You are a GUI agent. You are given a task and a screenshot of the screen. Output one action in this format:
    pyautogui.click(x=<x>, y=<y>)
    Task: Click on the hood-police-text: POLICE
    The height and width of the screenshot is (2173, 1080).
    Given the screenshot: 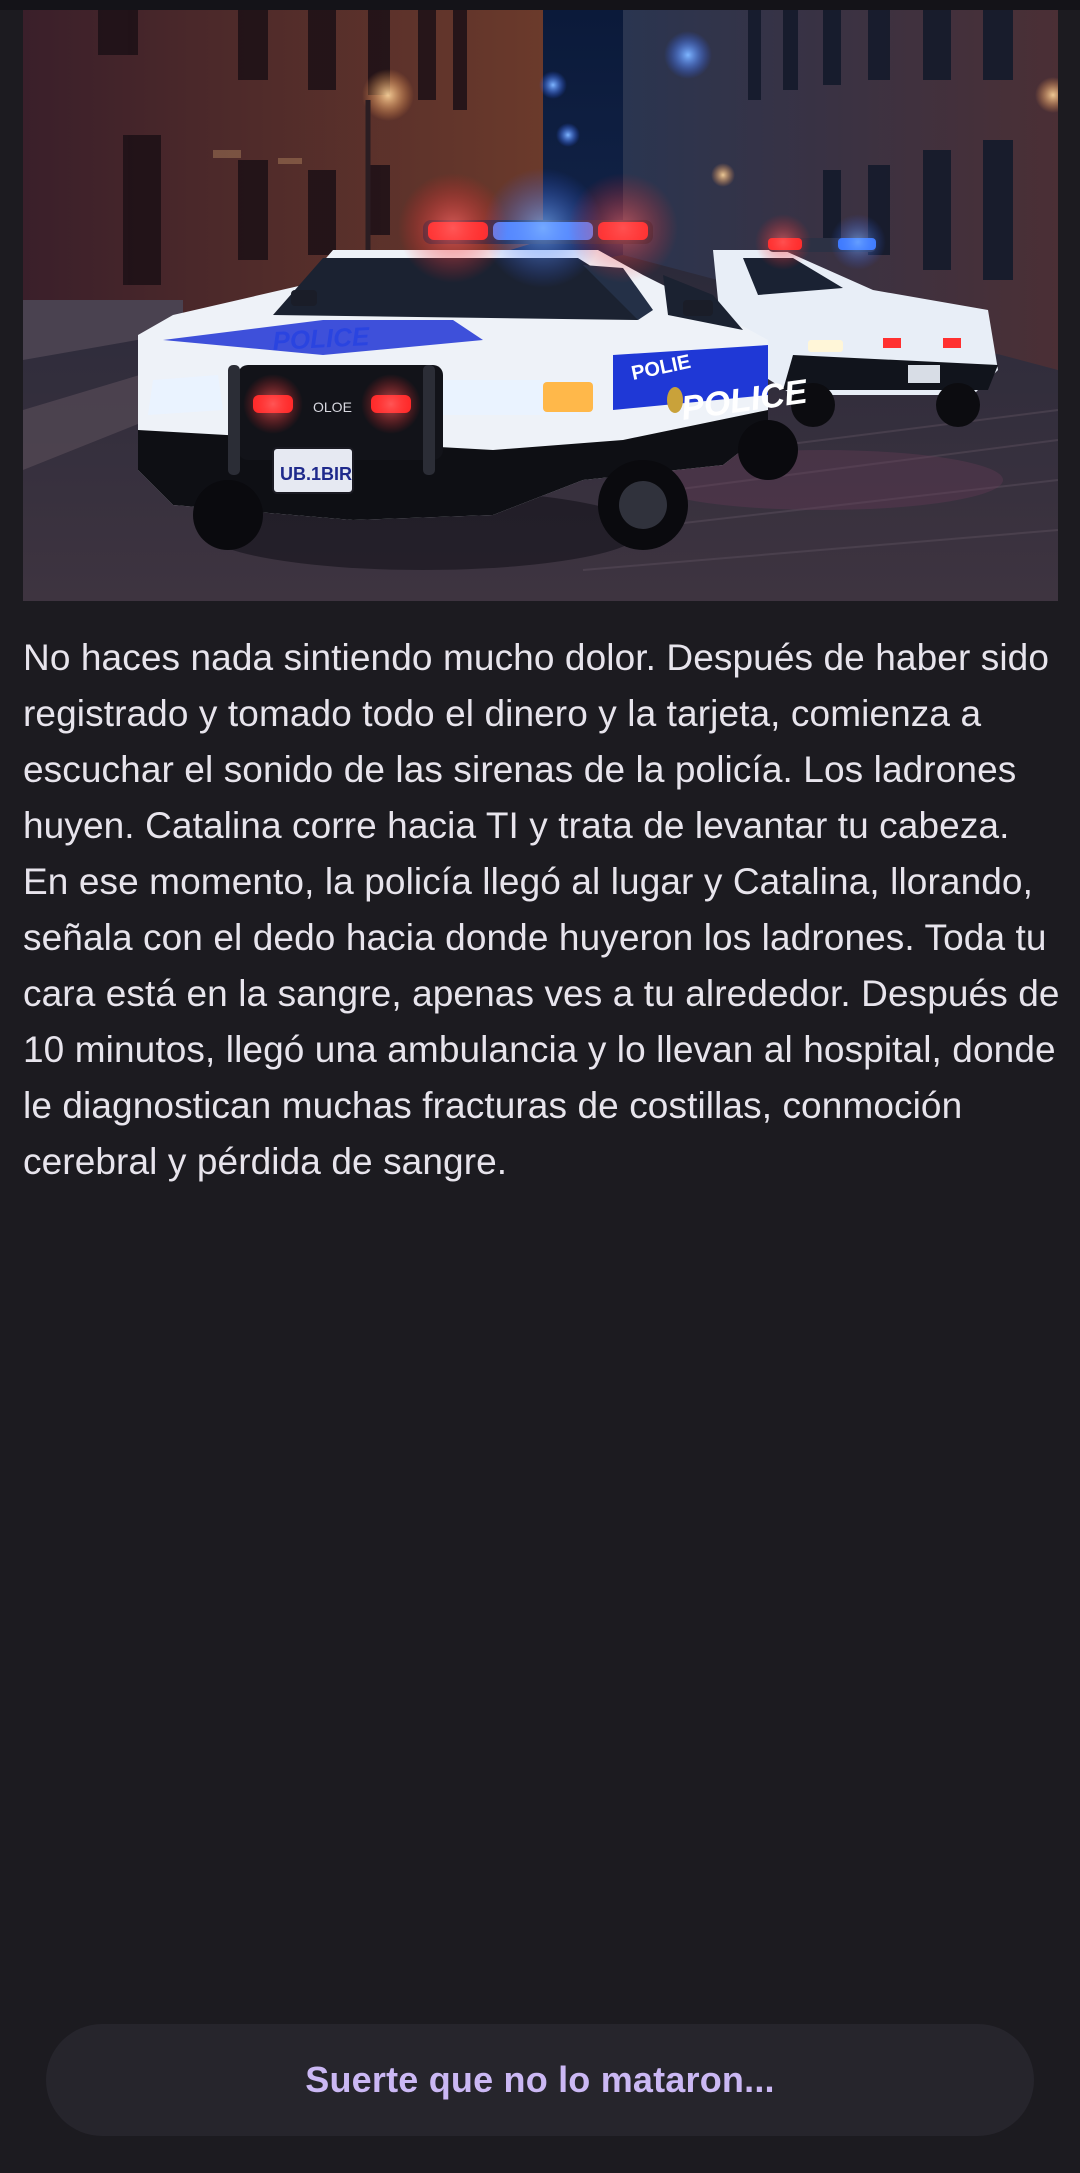 What is the action you would take?
    pyautogui.click(x=321, y=338)
    